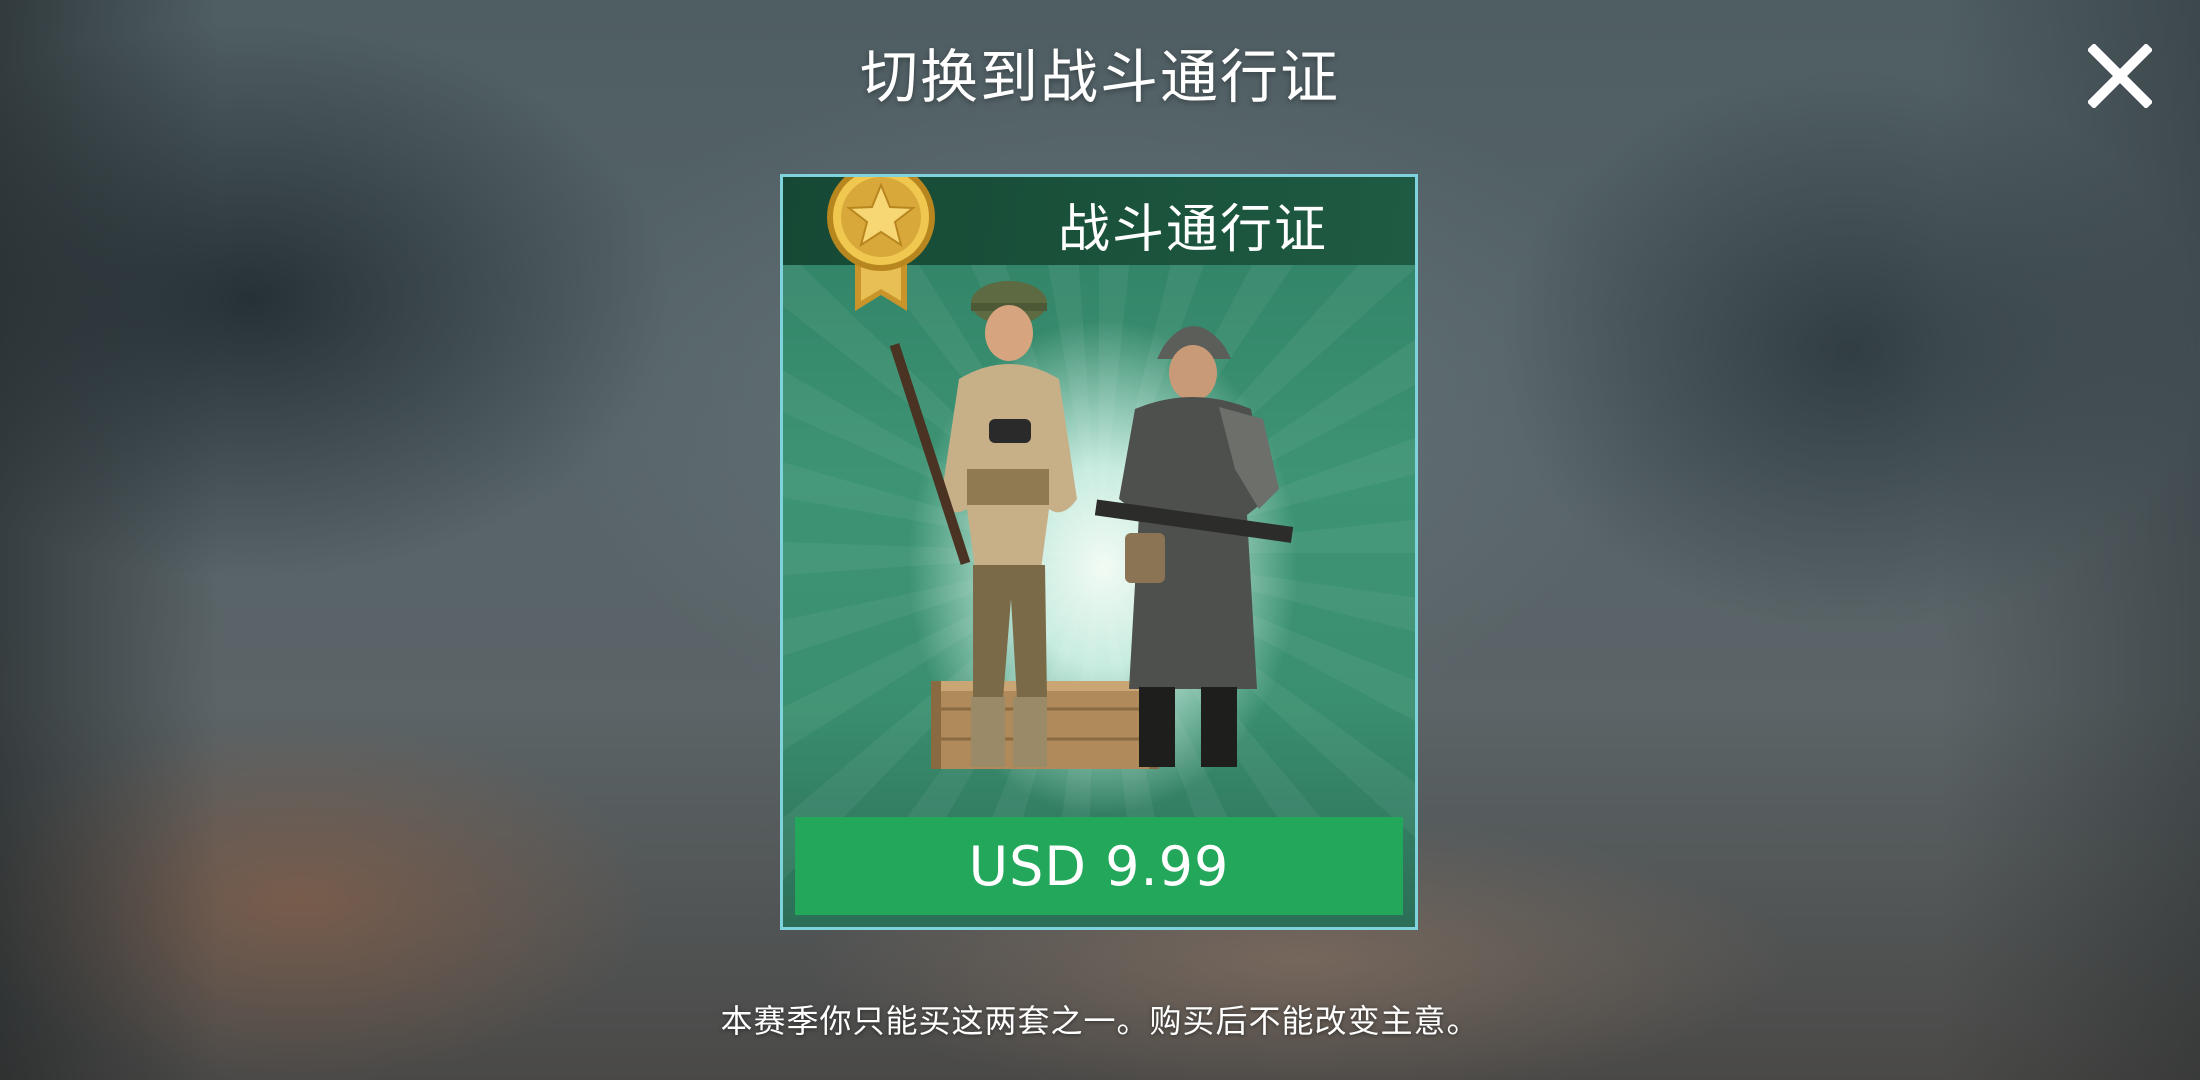  Describe the element at coordinates (1100, 1021) in the screenshot. I see `purchase-notice: 本赛季你只能买这两套之一。购买后不能改变主意。` at that location.